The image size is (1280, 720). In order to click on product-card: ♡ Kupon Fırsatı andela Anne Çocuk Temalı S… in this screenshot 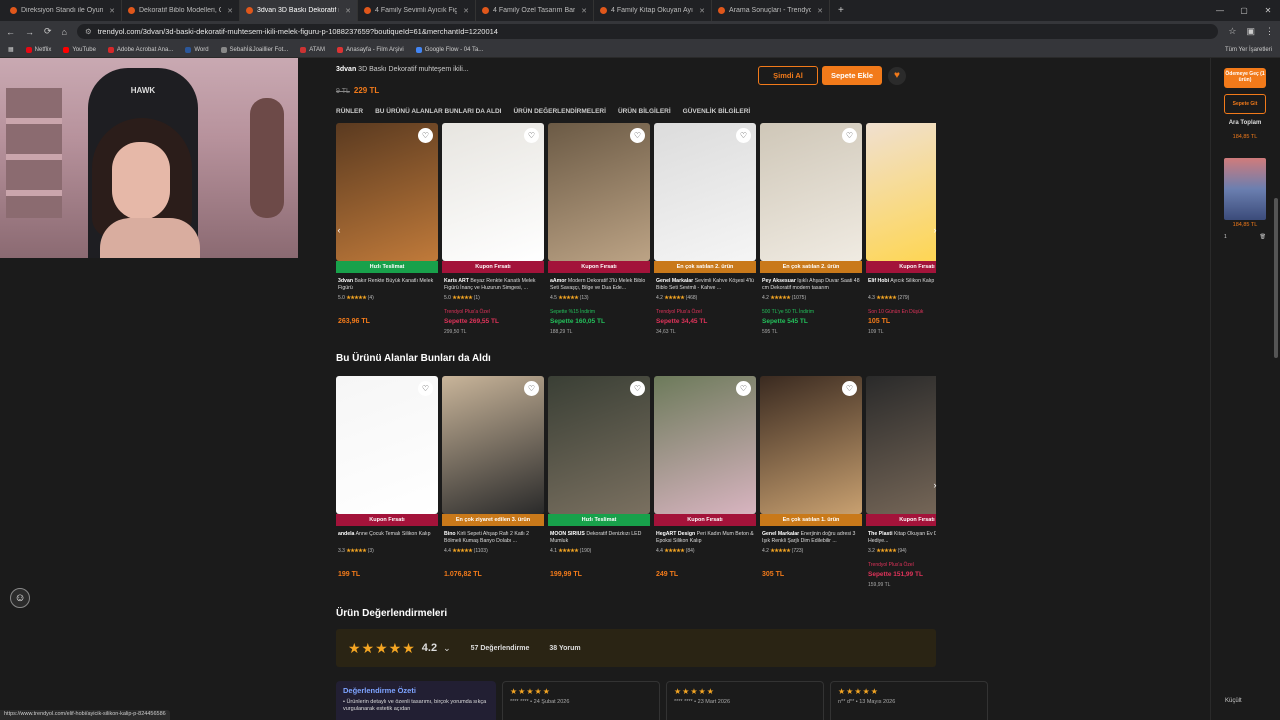, I will do `click(387, 483)`.